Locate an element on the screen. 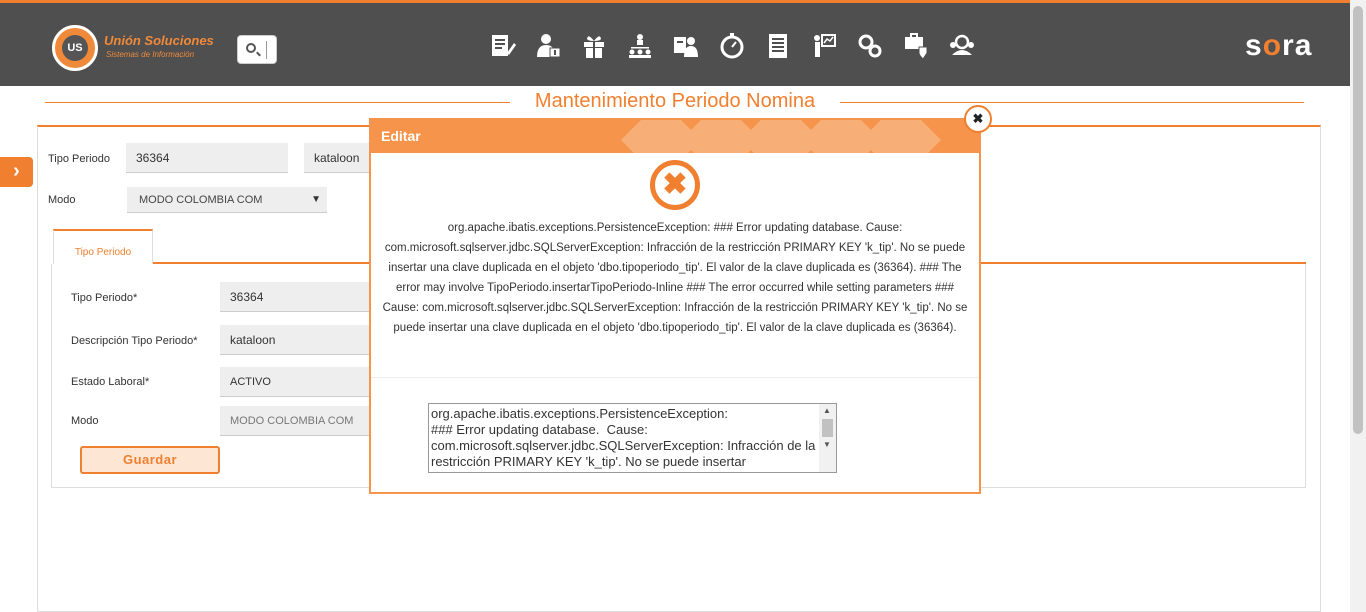 This screenshot has height=612, width=1366. header-pattern is located at coordinates (781, 136).